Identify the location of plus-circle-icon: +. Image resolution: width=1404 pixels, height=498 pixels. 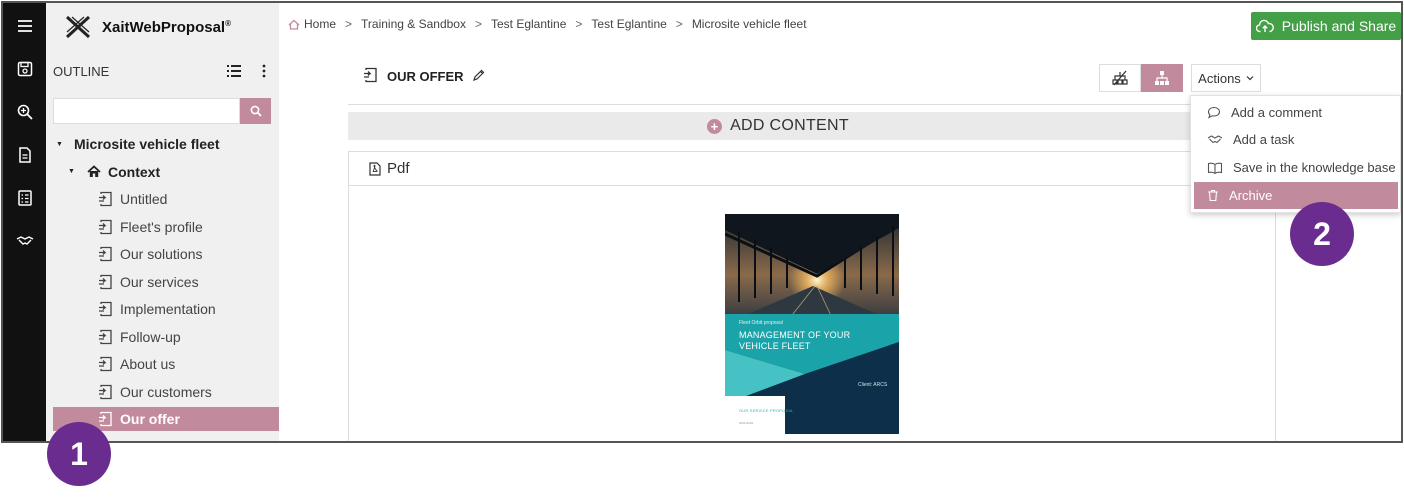
(715, 126).